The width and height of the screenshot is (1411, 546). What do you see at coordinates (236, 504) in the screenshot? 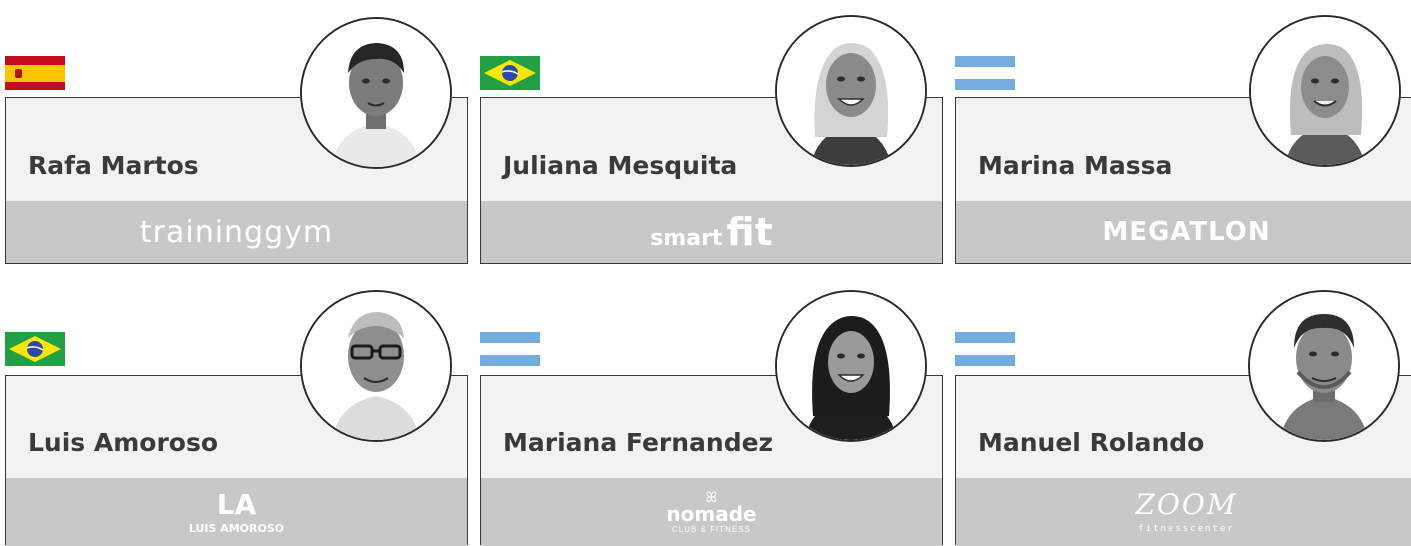
I see `la-monogram-icon: LA` at bounding box center [236, 504].